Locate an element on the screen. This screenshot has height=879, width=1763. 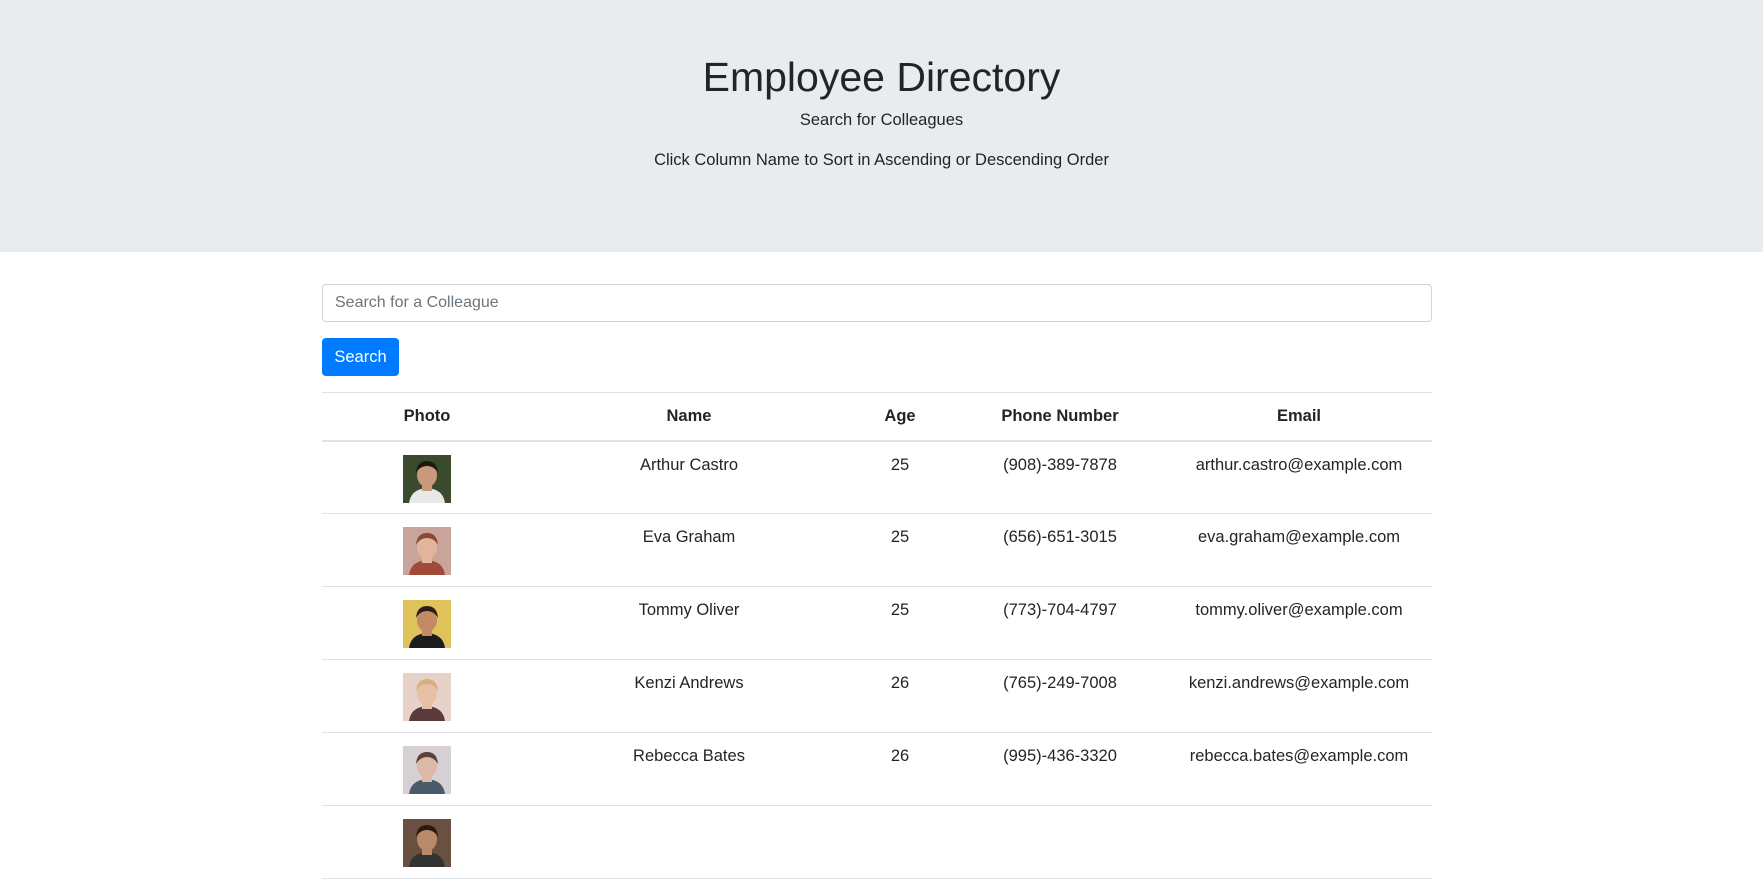
column-header-photo: Photo is located at coordinates (427, 417).